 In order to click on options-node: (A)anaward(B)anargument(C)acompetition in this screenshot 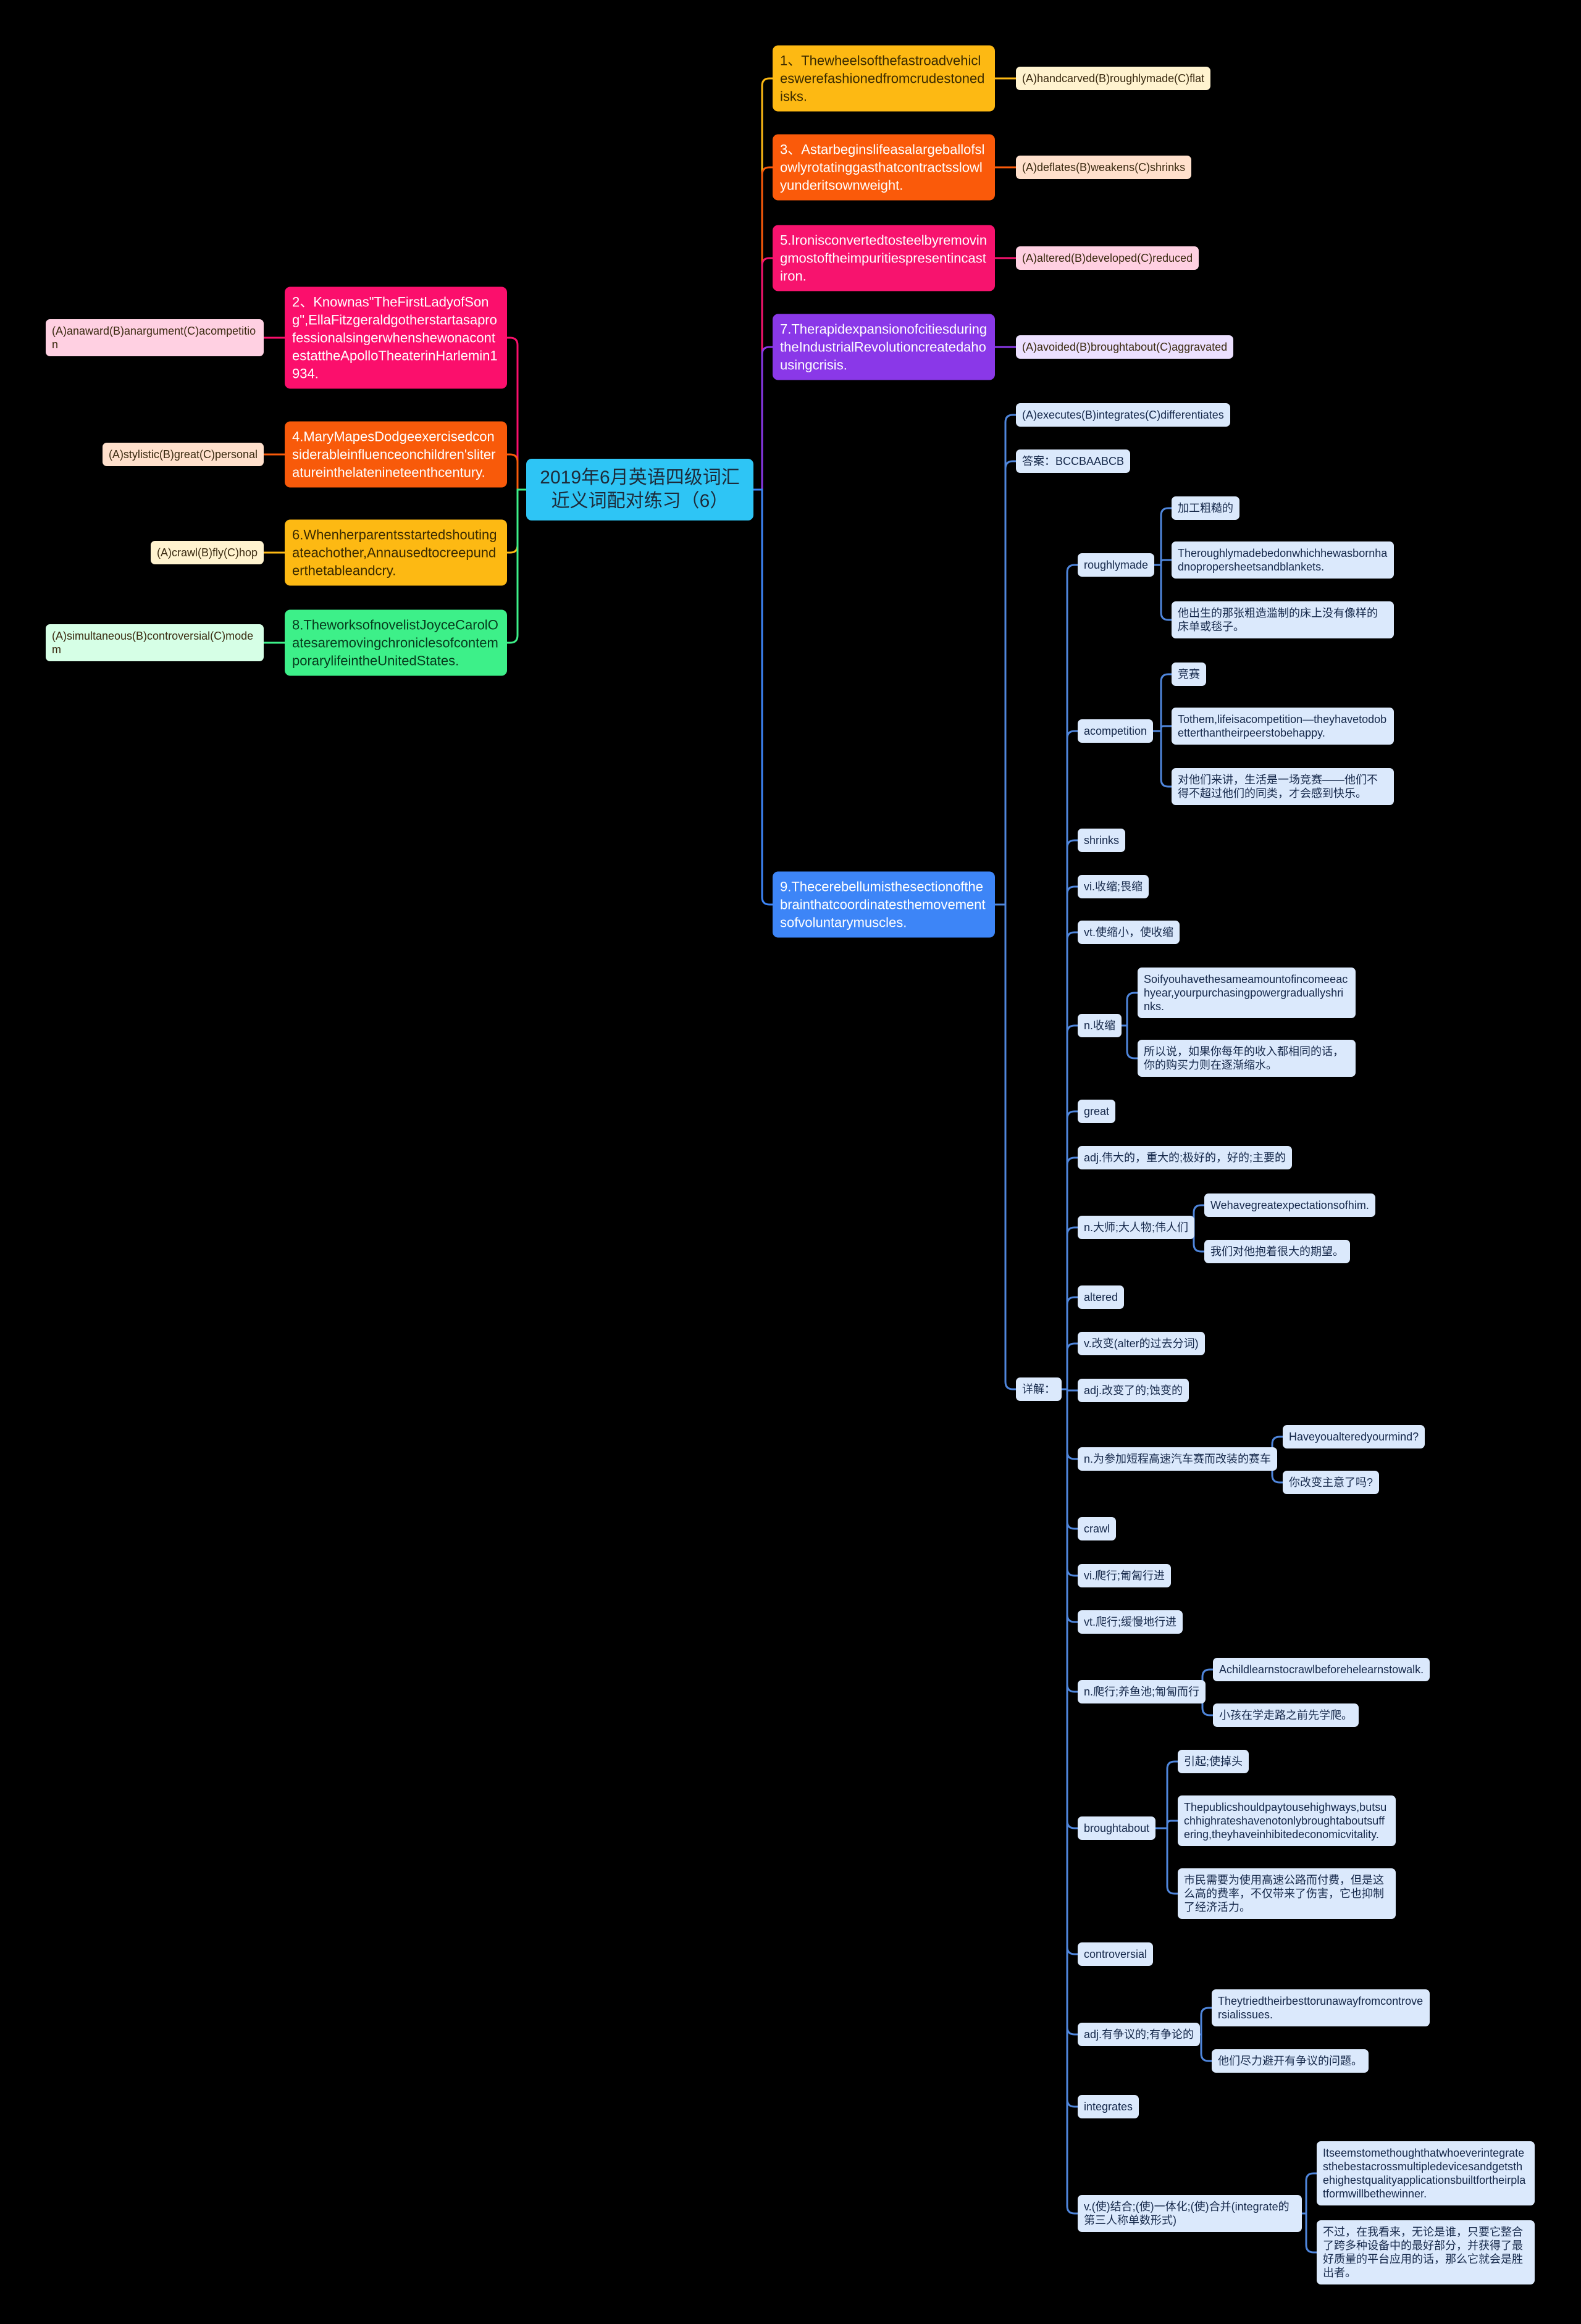, I will do `click(155, 337)`.